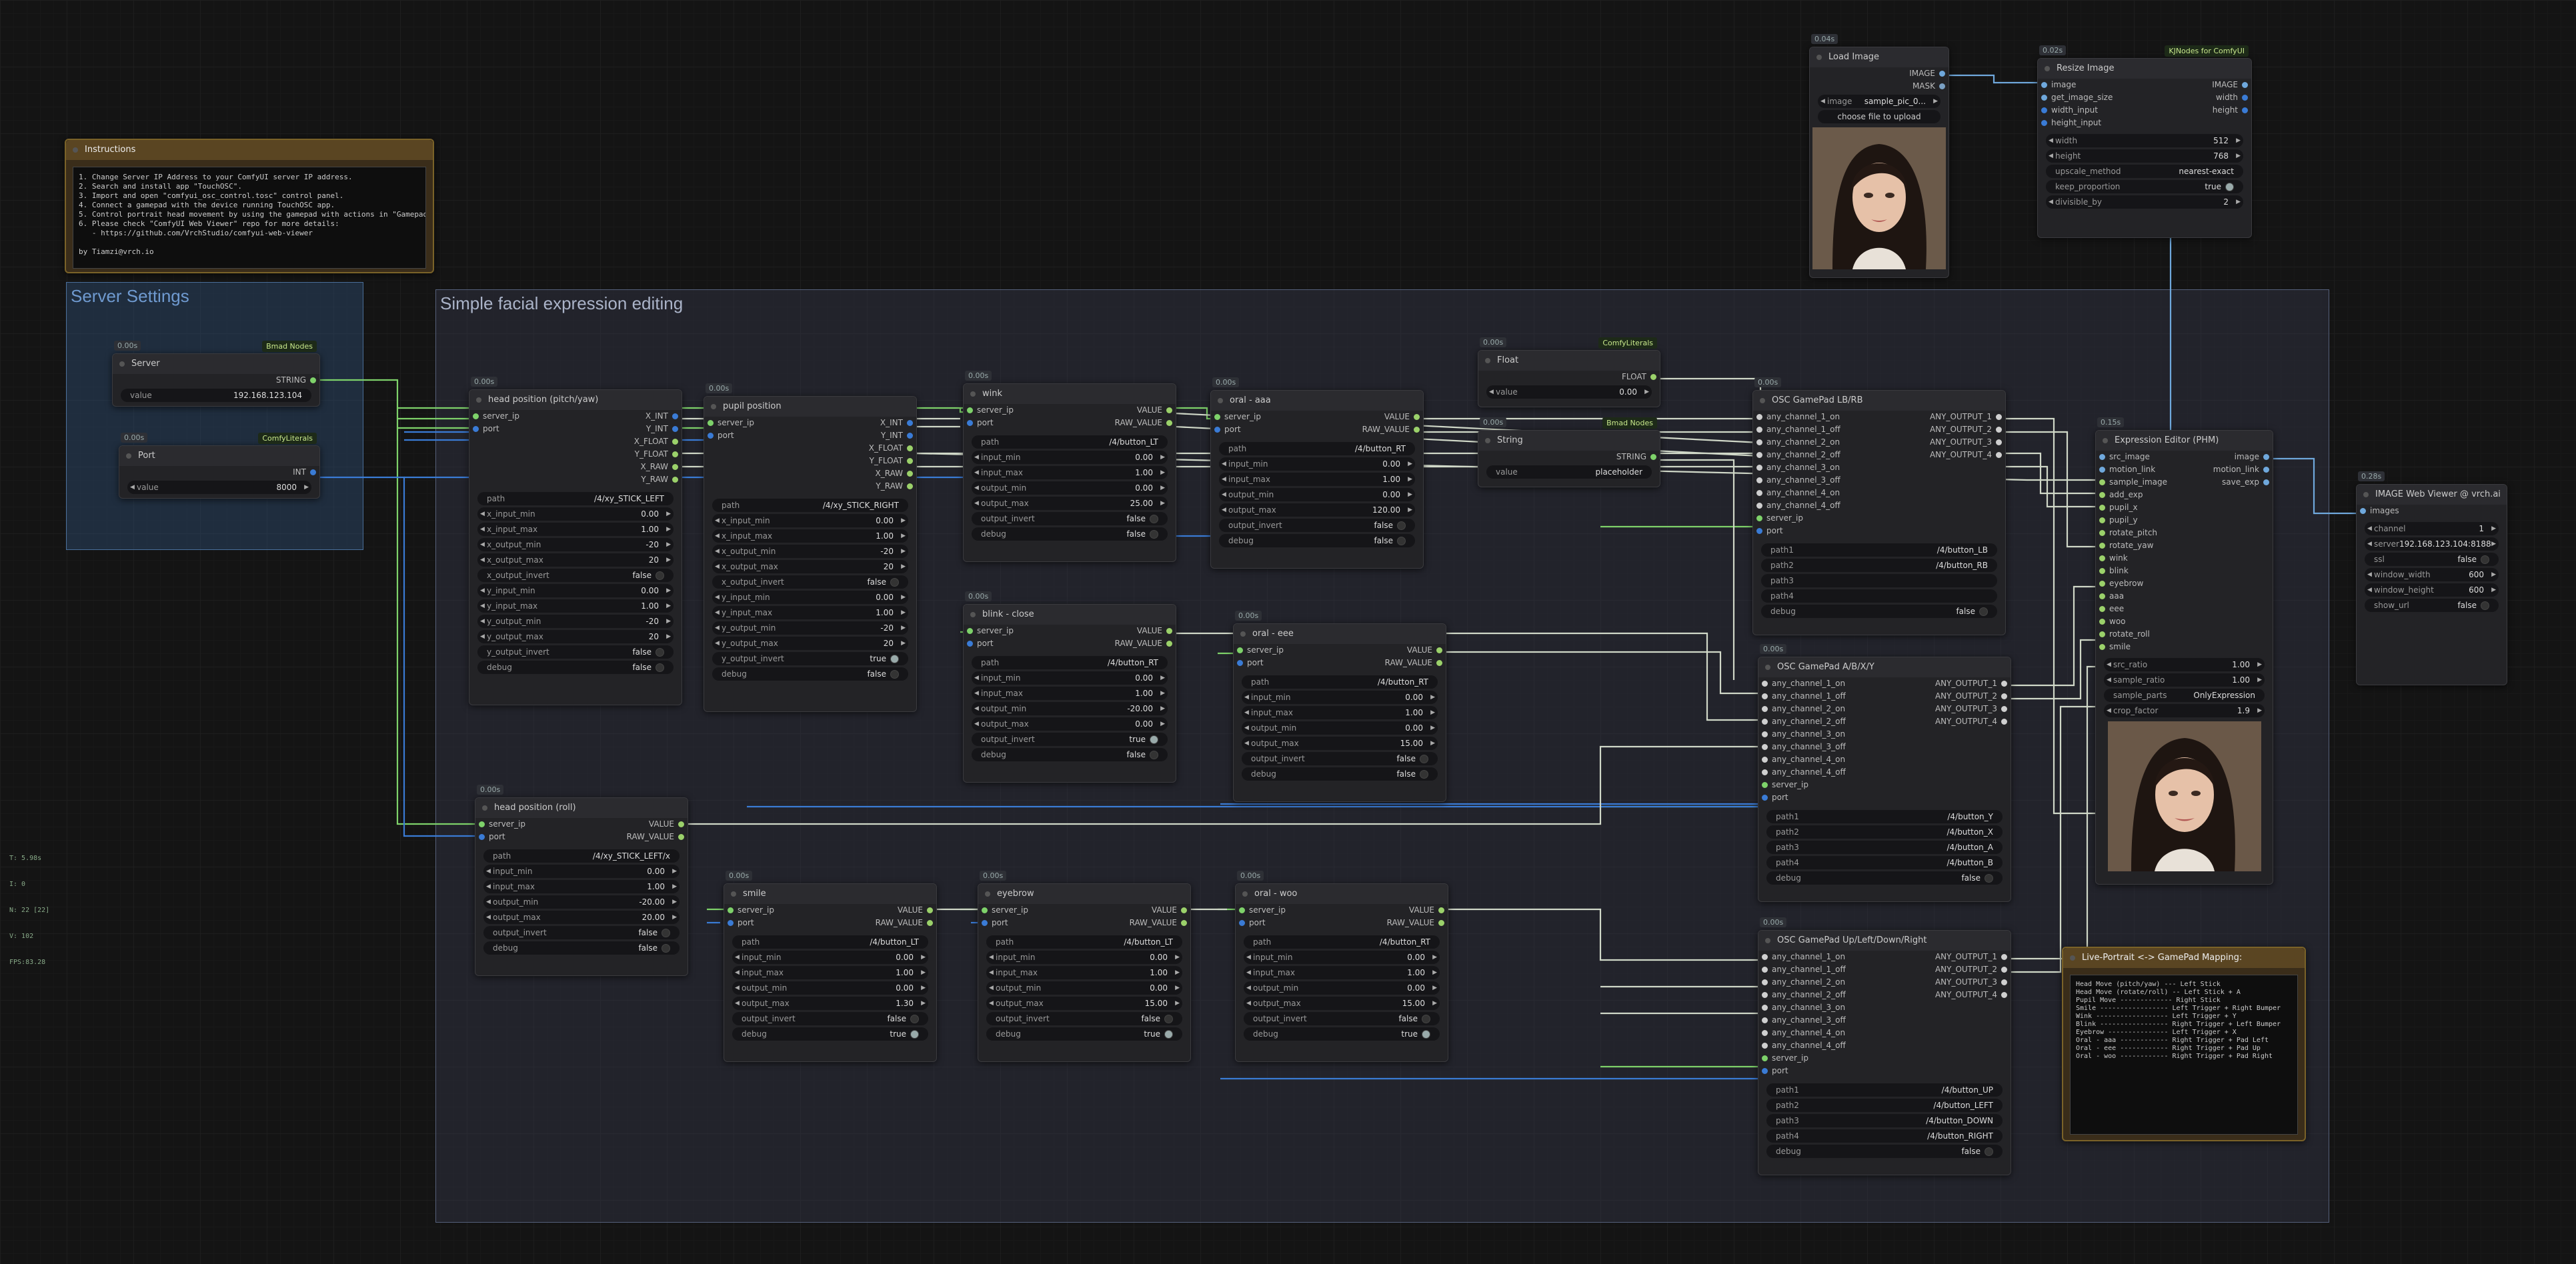 The height and width of the screenshot is (1264, 2576). What do you see at coordinates (1569, 472) in the screenshot?
I see `widget-value: value placeholder` at bounding box center [1569, 472].